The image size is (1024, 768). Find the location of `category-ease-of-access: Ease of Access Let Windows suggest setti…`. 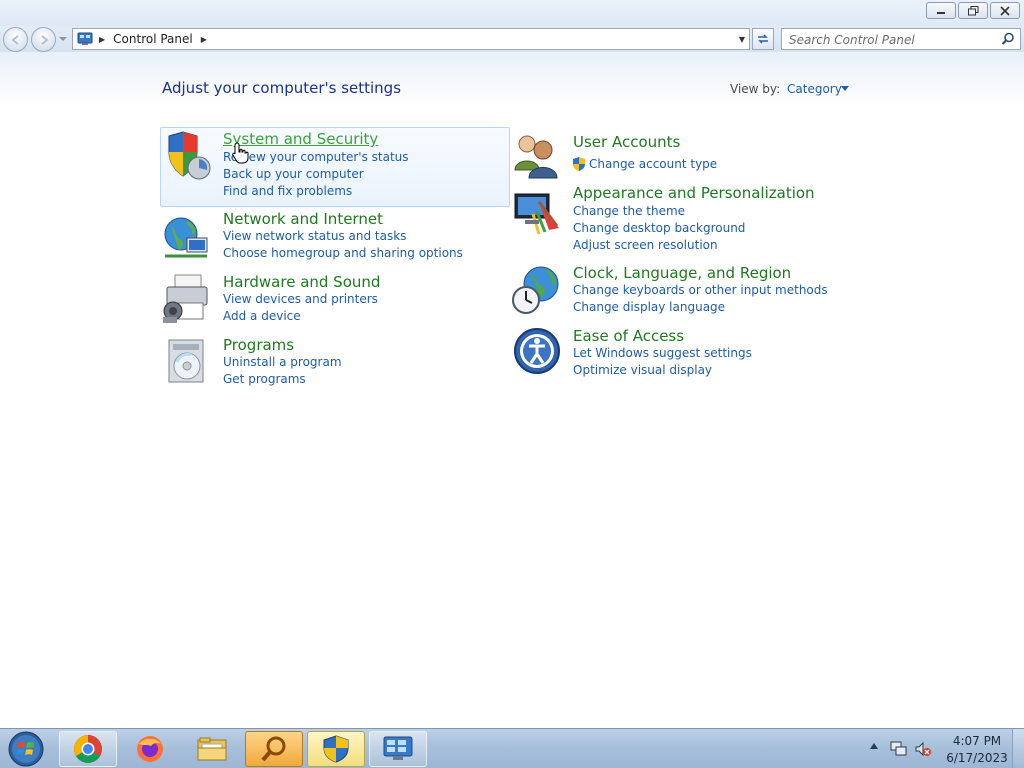

category-ease-of-access: Ease of Access Let Windows suggest setti… is located at coordinates (681, 353).